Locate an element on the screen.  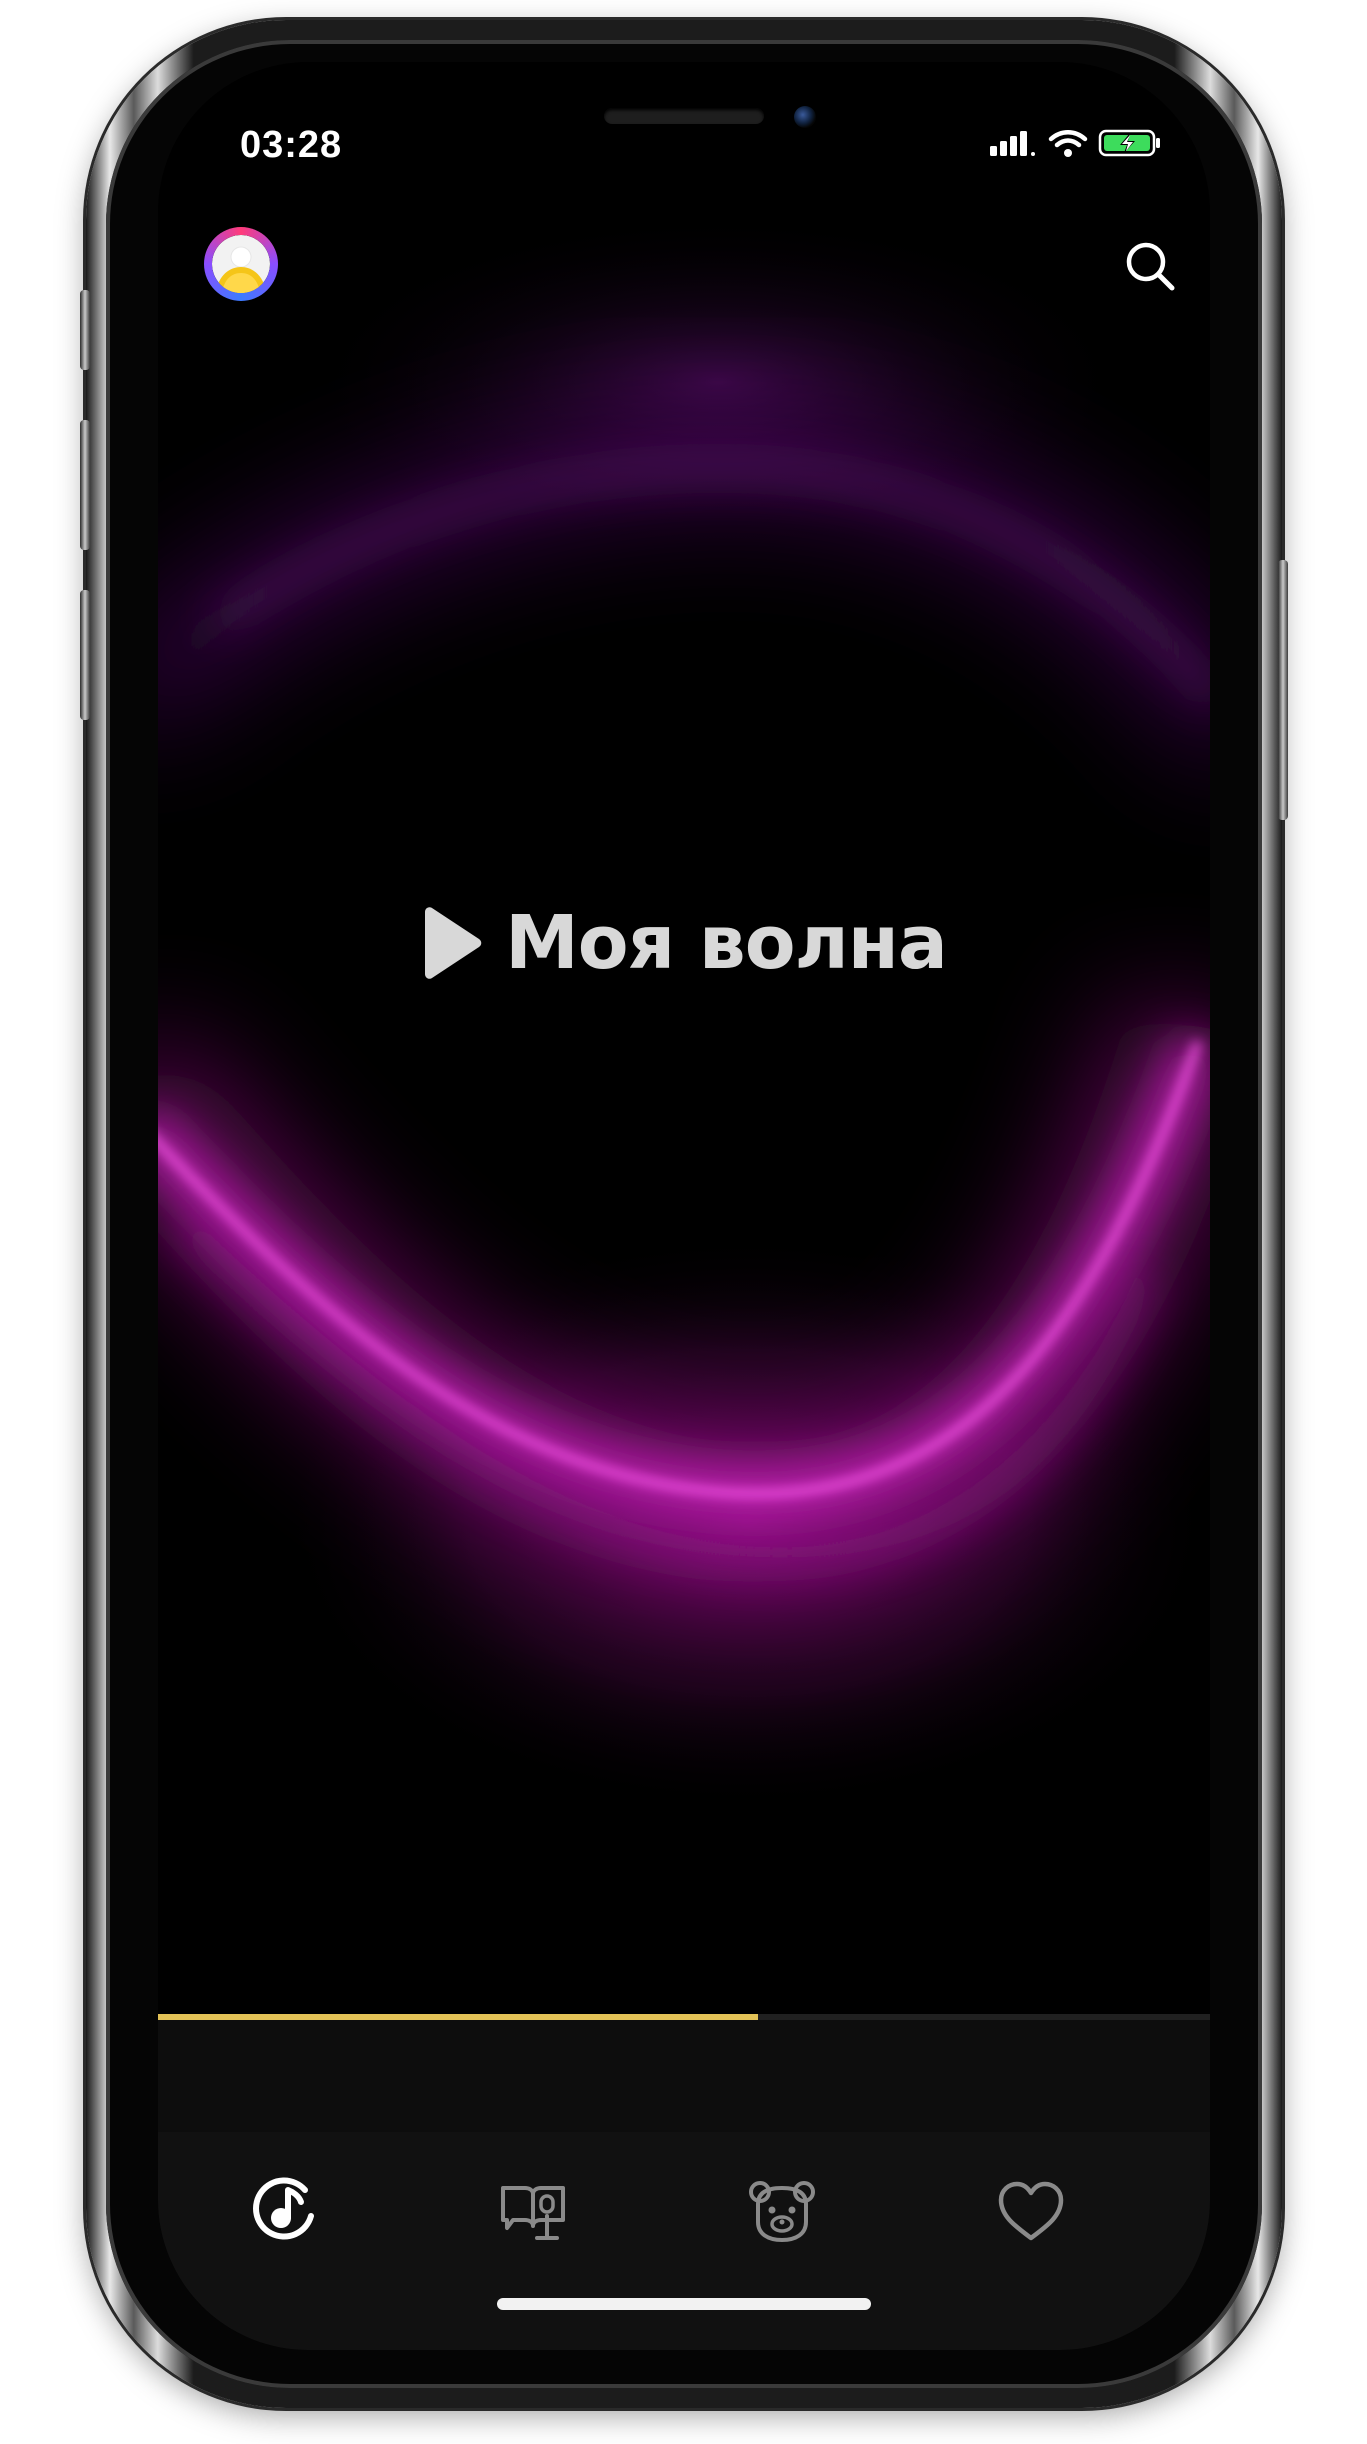
volume-up-button is located at coordinates (85, 485).